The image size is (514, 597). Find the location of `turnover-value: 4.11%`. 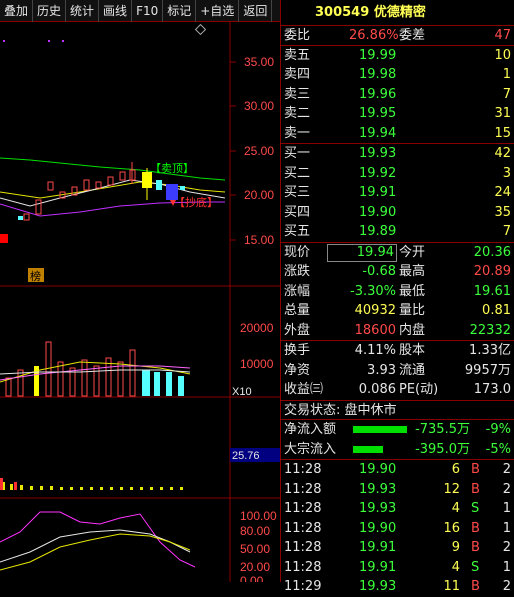

turnover-value: 4.11% is located at coordinates (375, 350).